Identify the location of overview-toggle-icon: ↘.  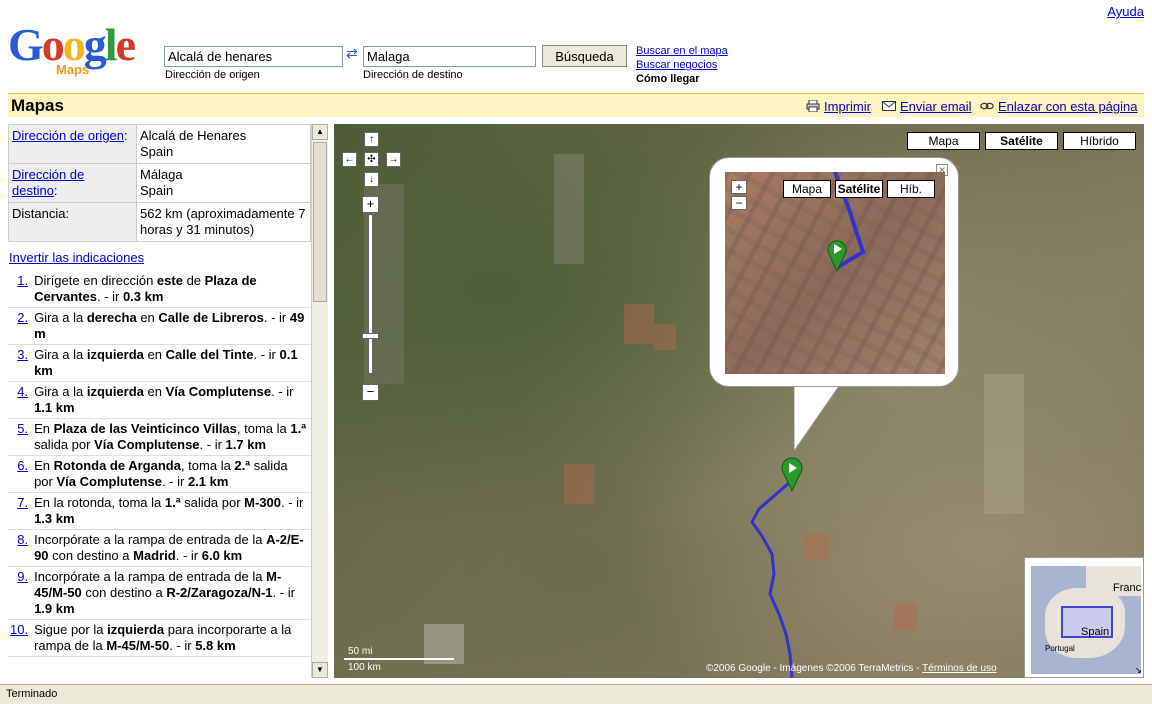
(1138, 670).